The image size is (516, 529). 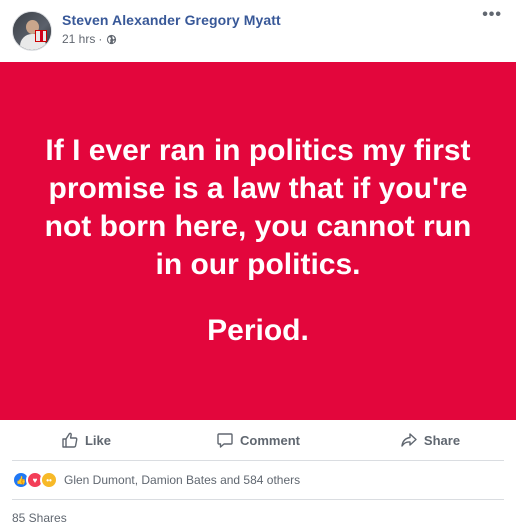 What do you see at coordinates (171, 20) in the screenshot?
I see `author-name: Steven Alexander Gregory Myatt` at bounding box center [171, 20].